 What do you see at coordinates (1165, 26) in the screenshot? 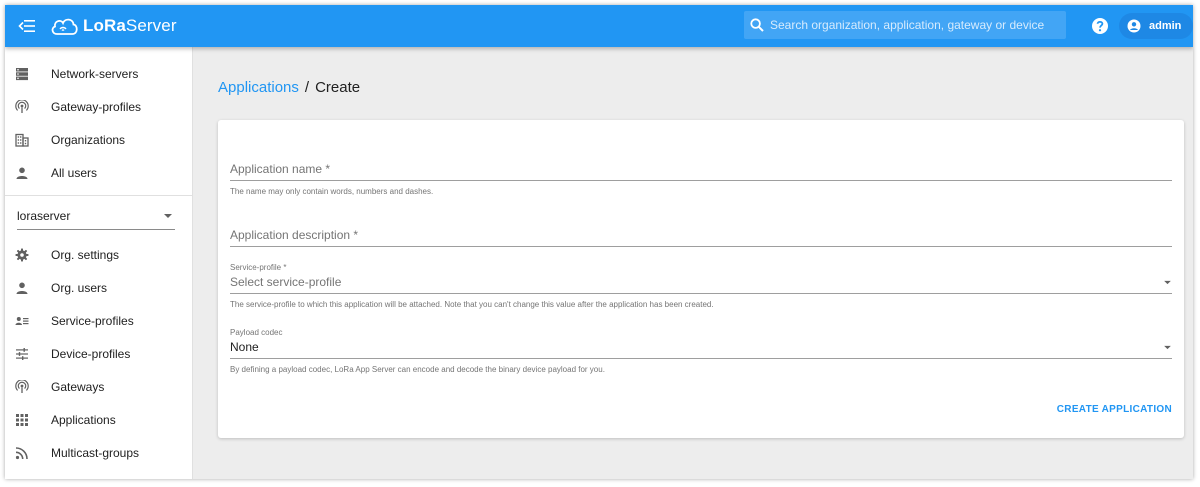
I see `user-name: admin` at bounding box center [1165, 26].